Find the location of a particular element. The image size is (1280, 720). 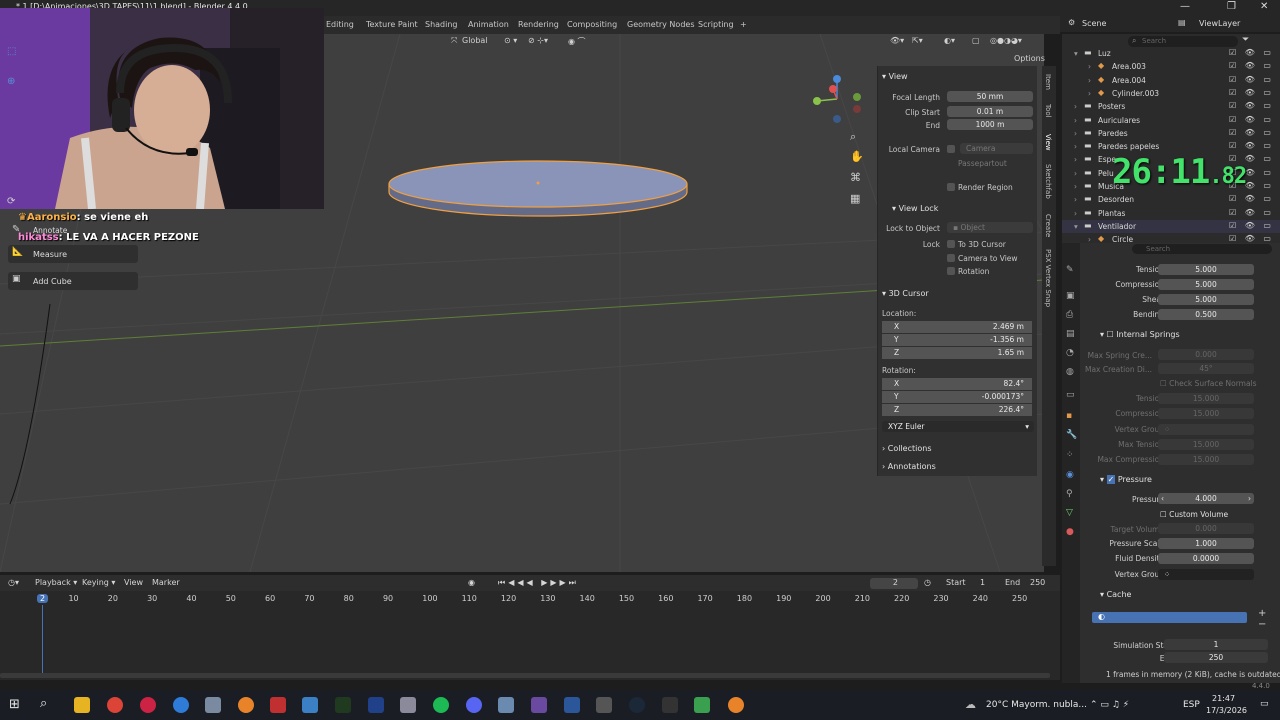

is-tension-field: 15.000 is located at coordinates (1206, 398).